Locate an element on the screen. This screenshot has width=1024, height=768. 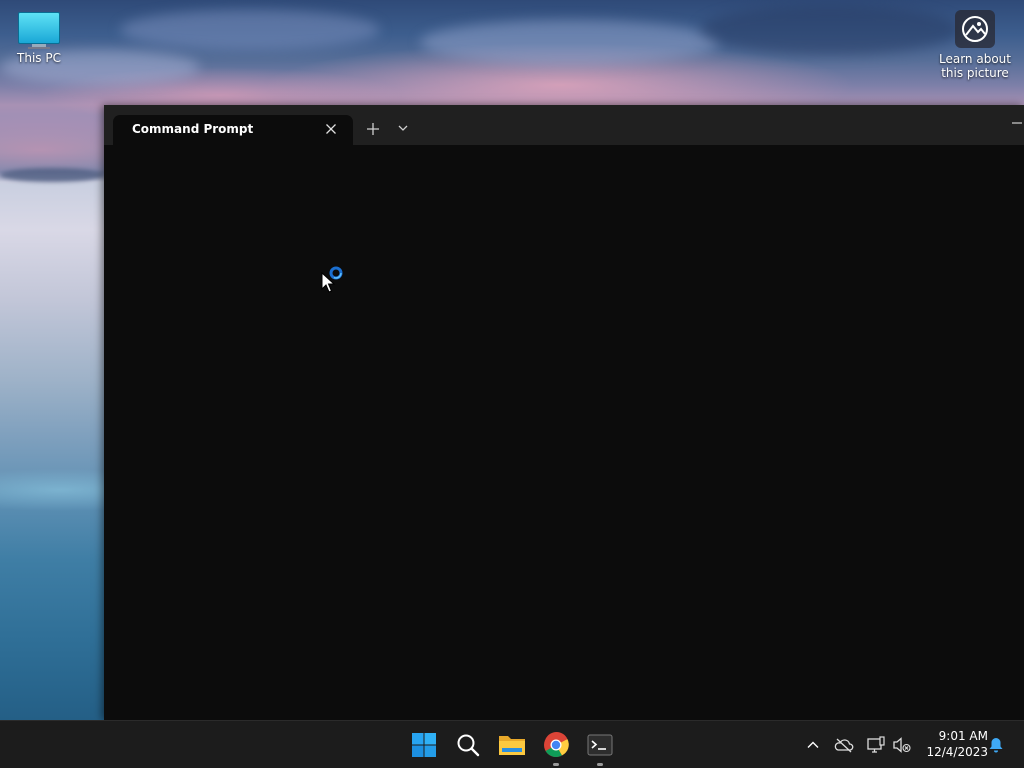
chrome-button is located at coordinates (556, 747).